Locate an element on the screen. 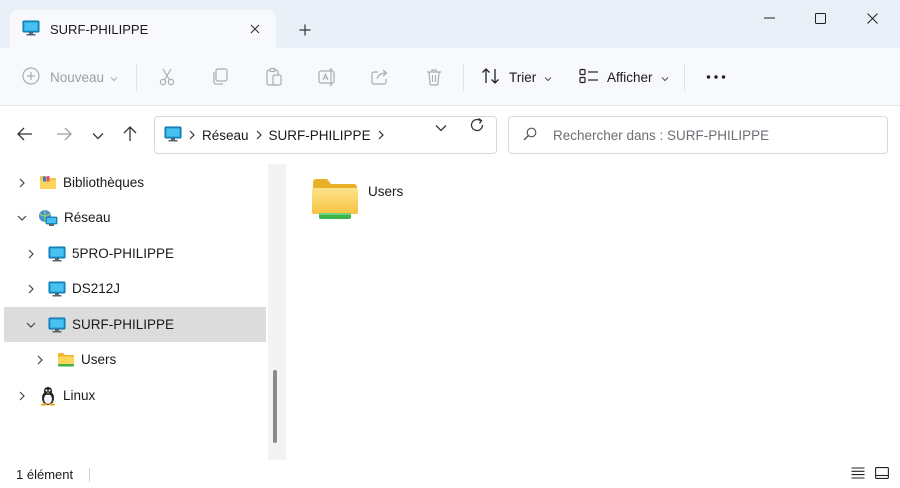 This screenshot has height=488, width=900. up-button is located at coordinates (130, 135).